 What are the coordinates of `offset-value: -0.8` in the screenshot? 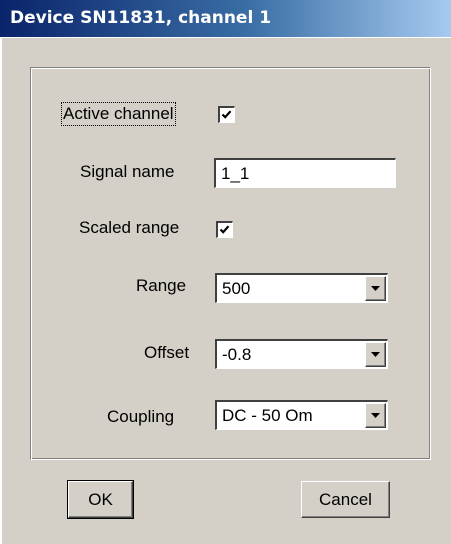 It's located at (237, 354).